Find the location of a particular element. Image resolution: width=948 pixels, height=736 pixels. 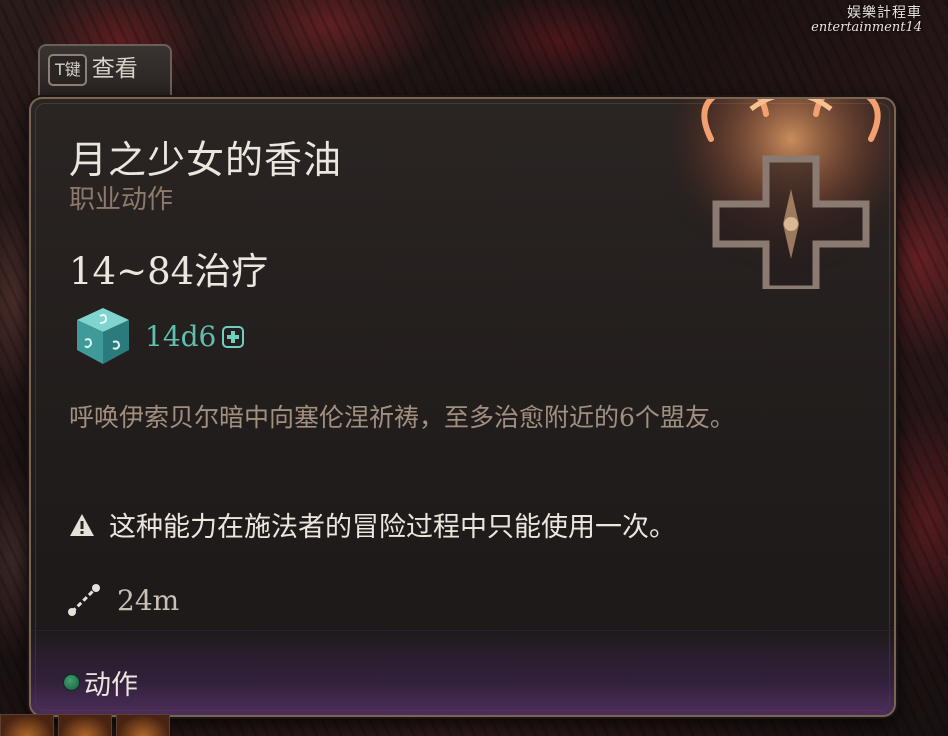

hotbar-partial is located at coordinates (115, 725).